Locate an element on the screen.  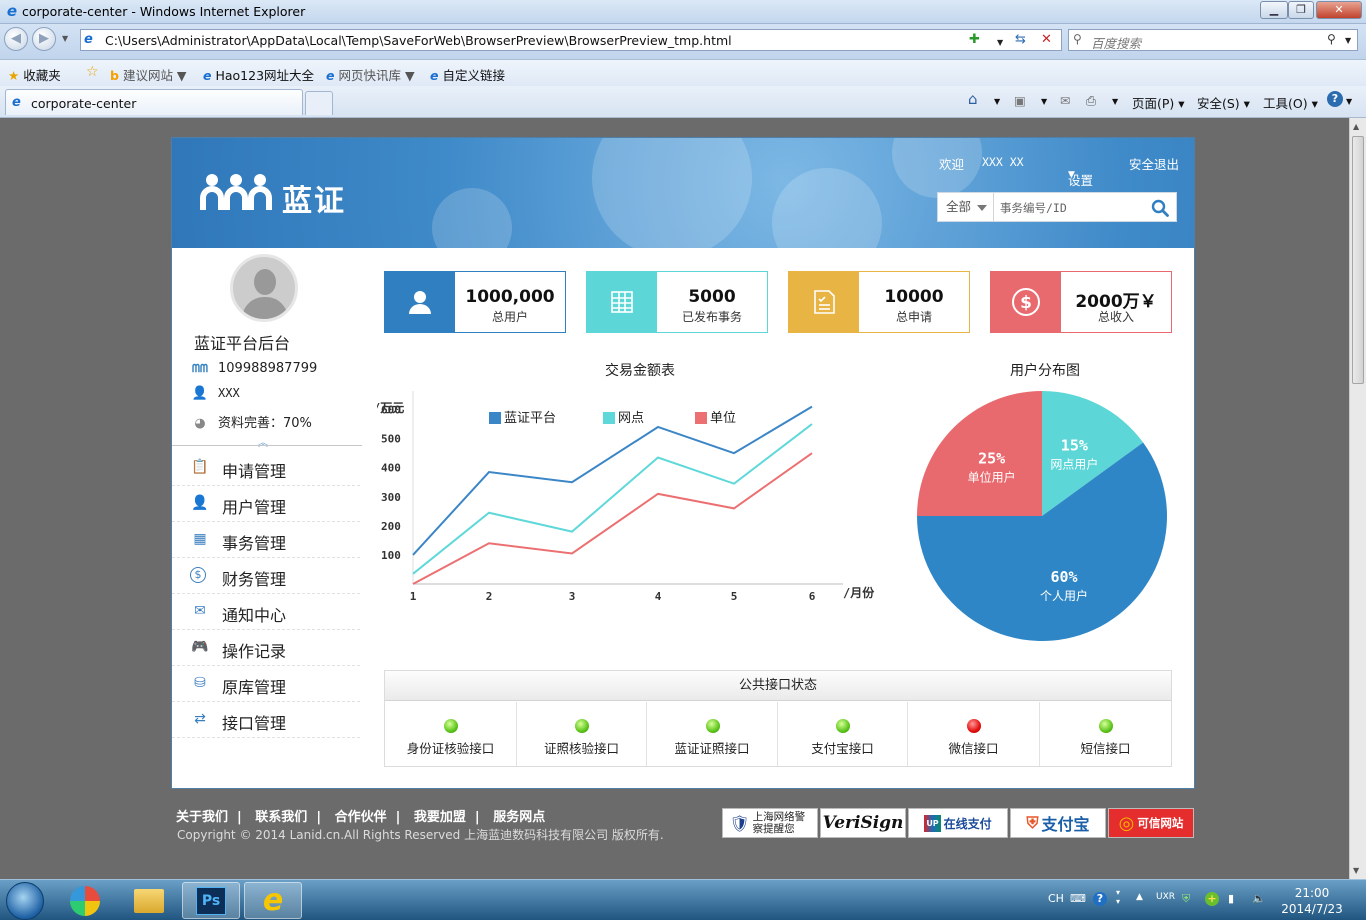
footer-link-partners: 合作伙伴 is located at coordinates (361, 817).